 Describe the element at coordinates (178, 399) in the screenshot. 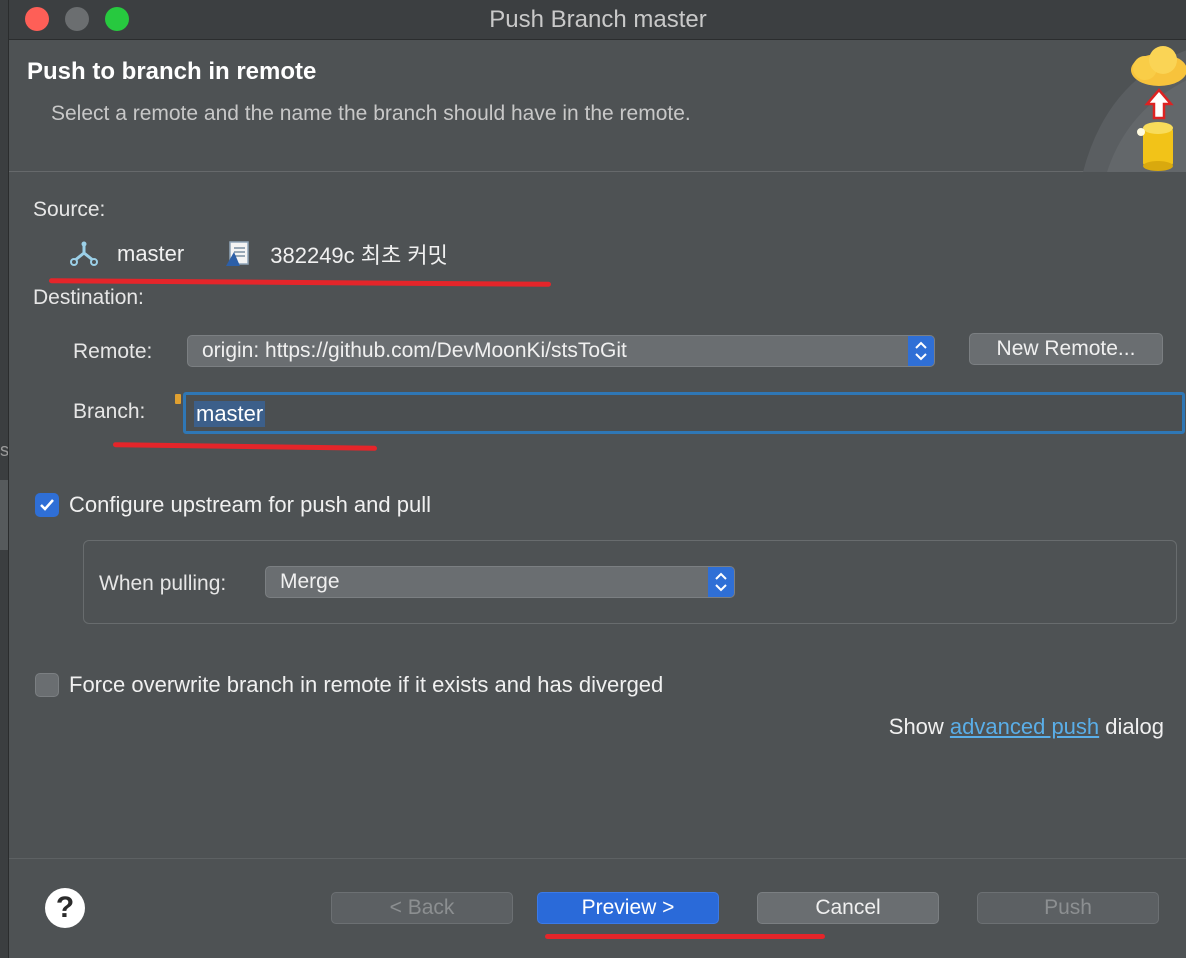

I see `content-assist-icon` at that location.